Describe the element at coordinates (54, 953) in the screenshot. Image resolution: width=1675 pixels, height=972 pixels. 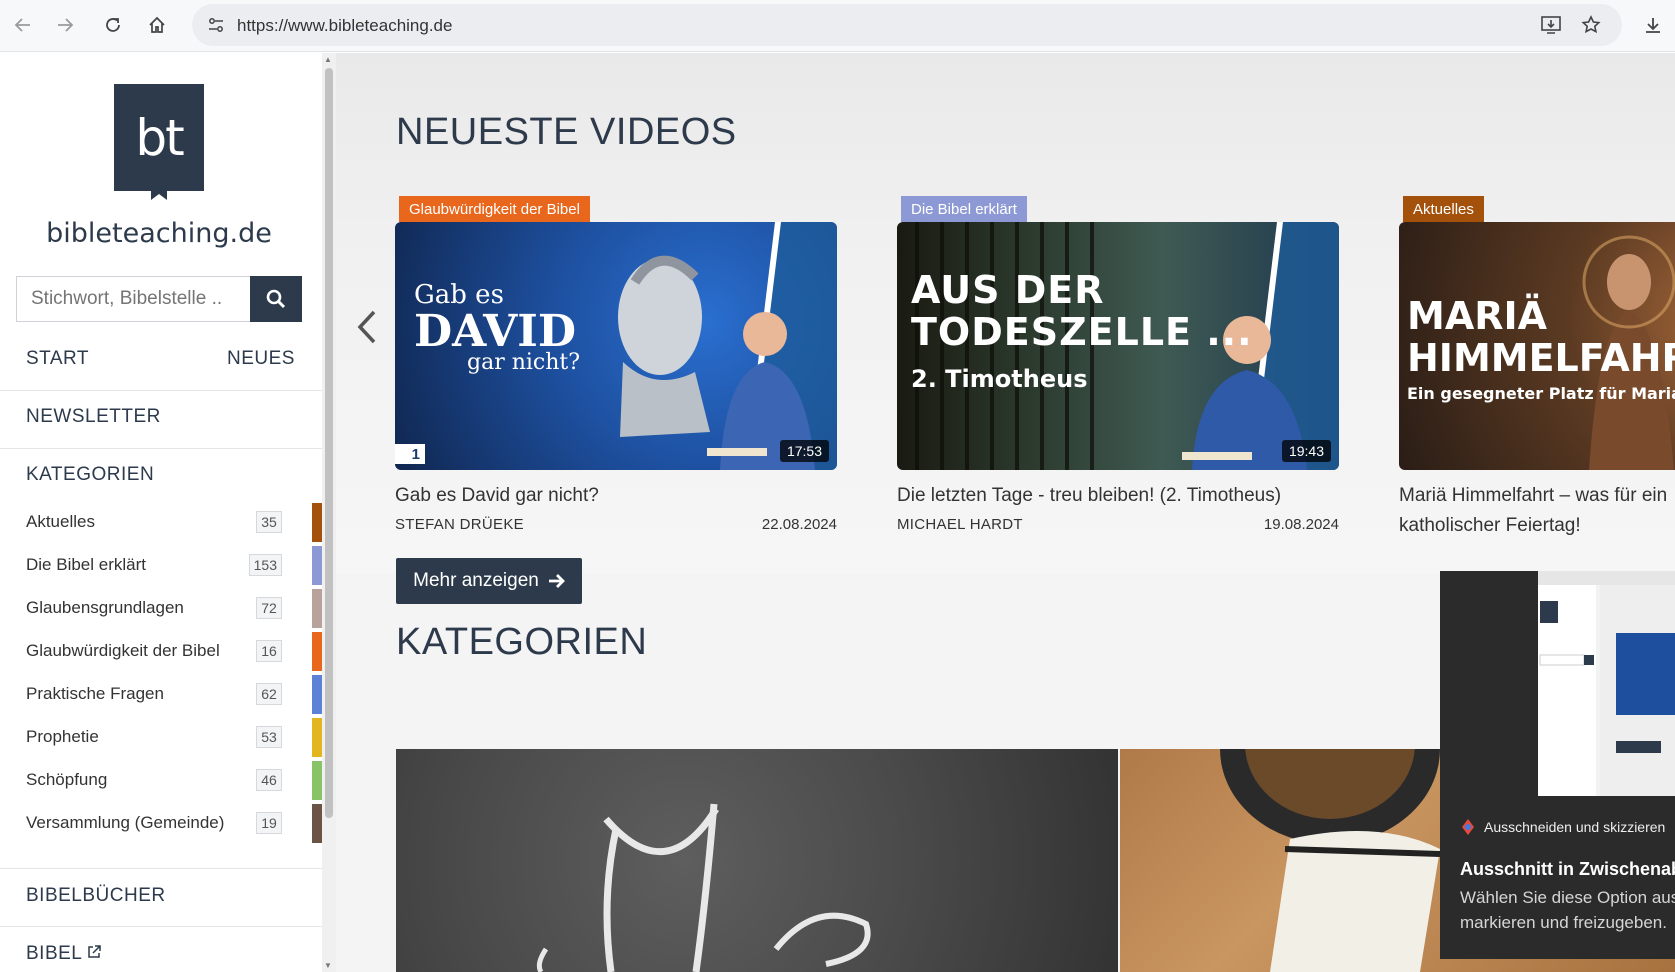
I see `nav-bibel-label: BIBEL` at that location.